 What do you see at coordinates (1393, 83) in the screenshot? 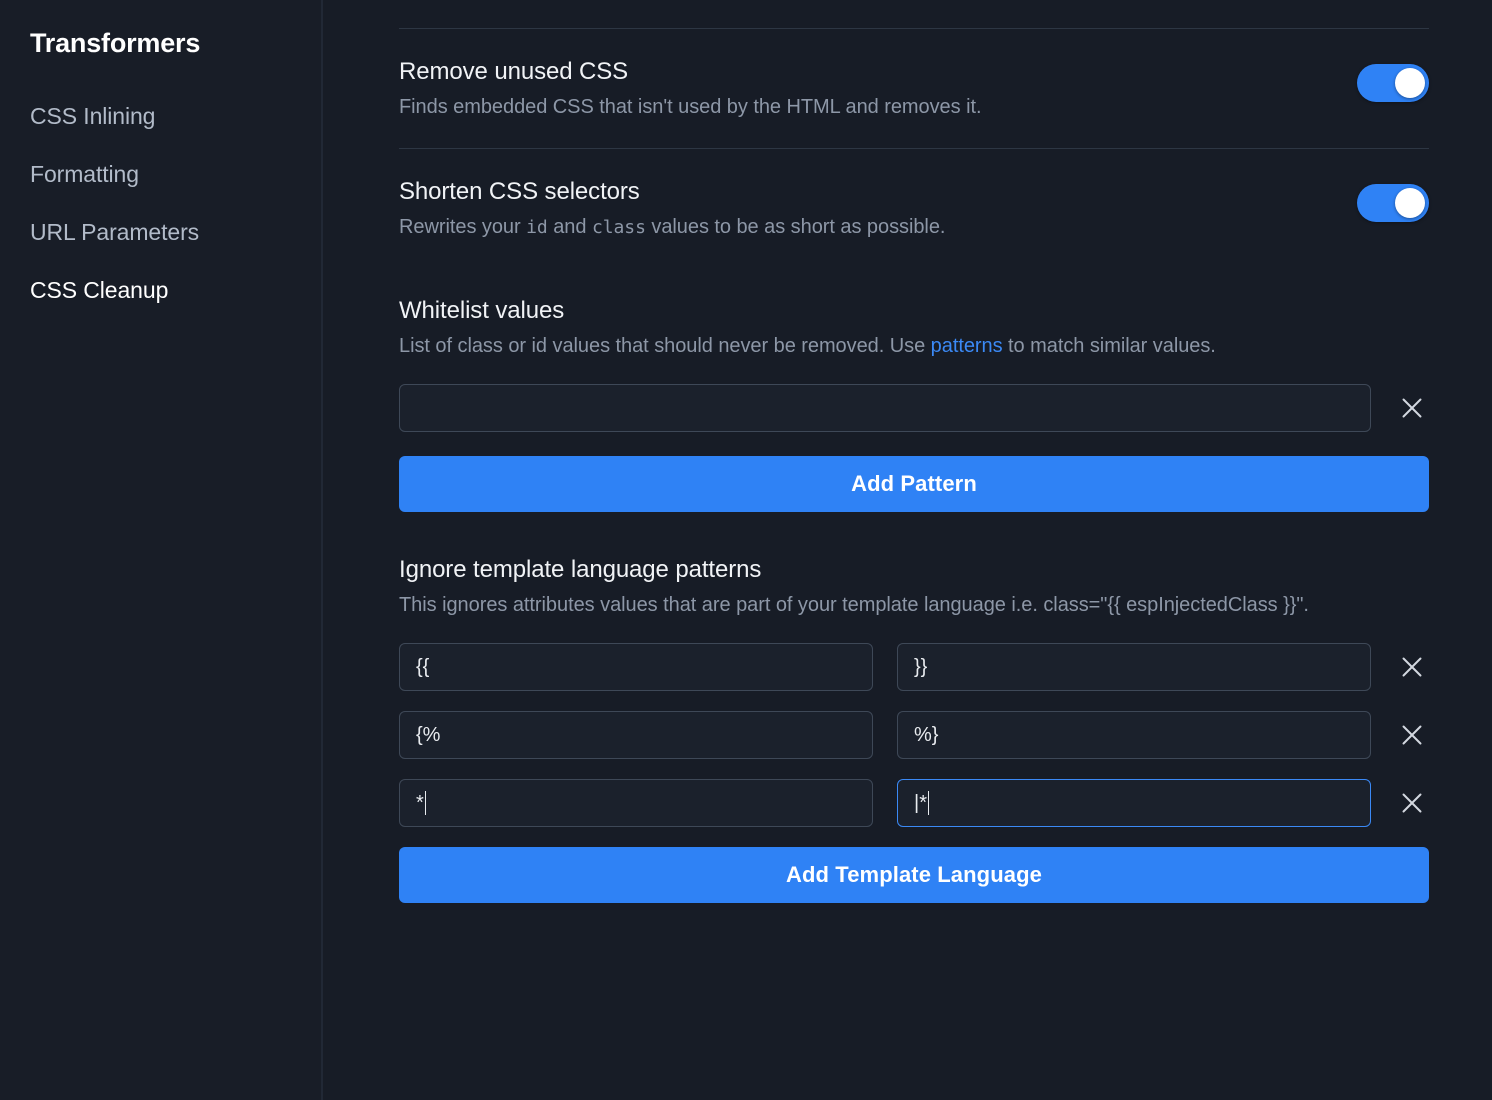
I see `toggle-remove-unused-css` at bounding box center [1393, 83].